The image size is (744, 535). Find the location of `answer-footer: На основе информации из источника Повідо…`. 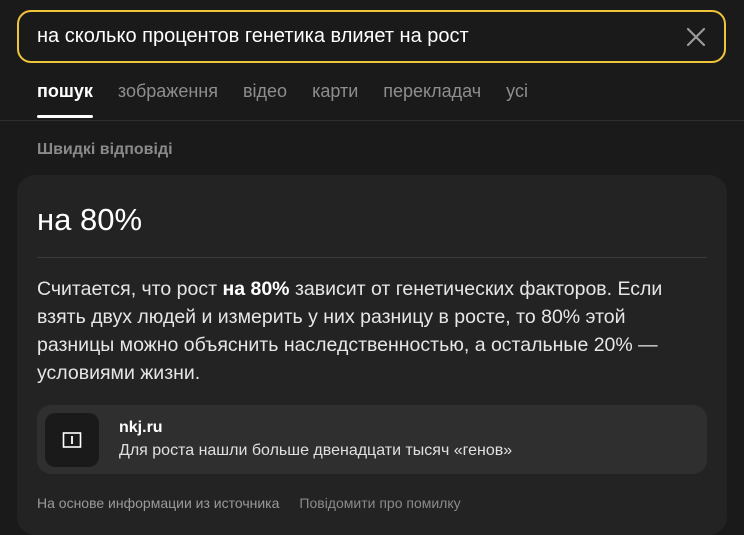

answer-footer: На основе информации из источника Повідо… is located at coordinates (259, 503).